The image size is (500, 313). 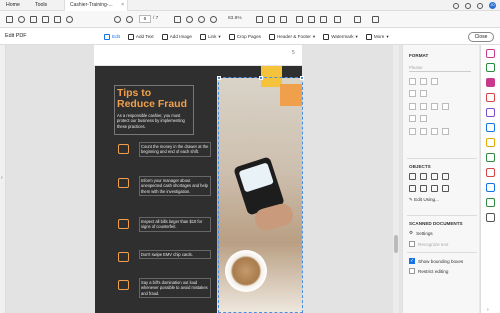 What do you see at coordinates (428, 271) in the screenshot?
I see `restrict-editing-option: Restrict editing` at bounding box center [428, 271].